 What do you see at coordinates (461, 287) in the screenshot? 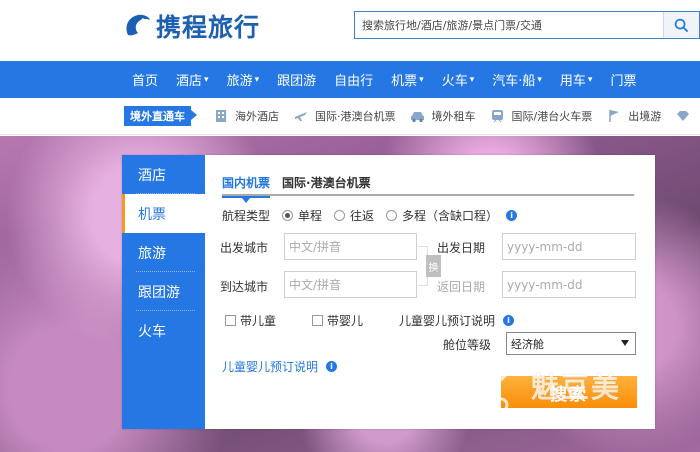
I see `return-date-label: 返回日期` at bounding box center [461, 287].